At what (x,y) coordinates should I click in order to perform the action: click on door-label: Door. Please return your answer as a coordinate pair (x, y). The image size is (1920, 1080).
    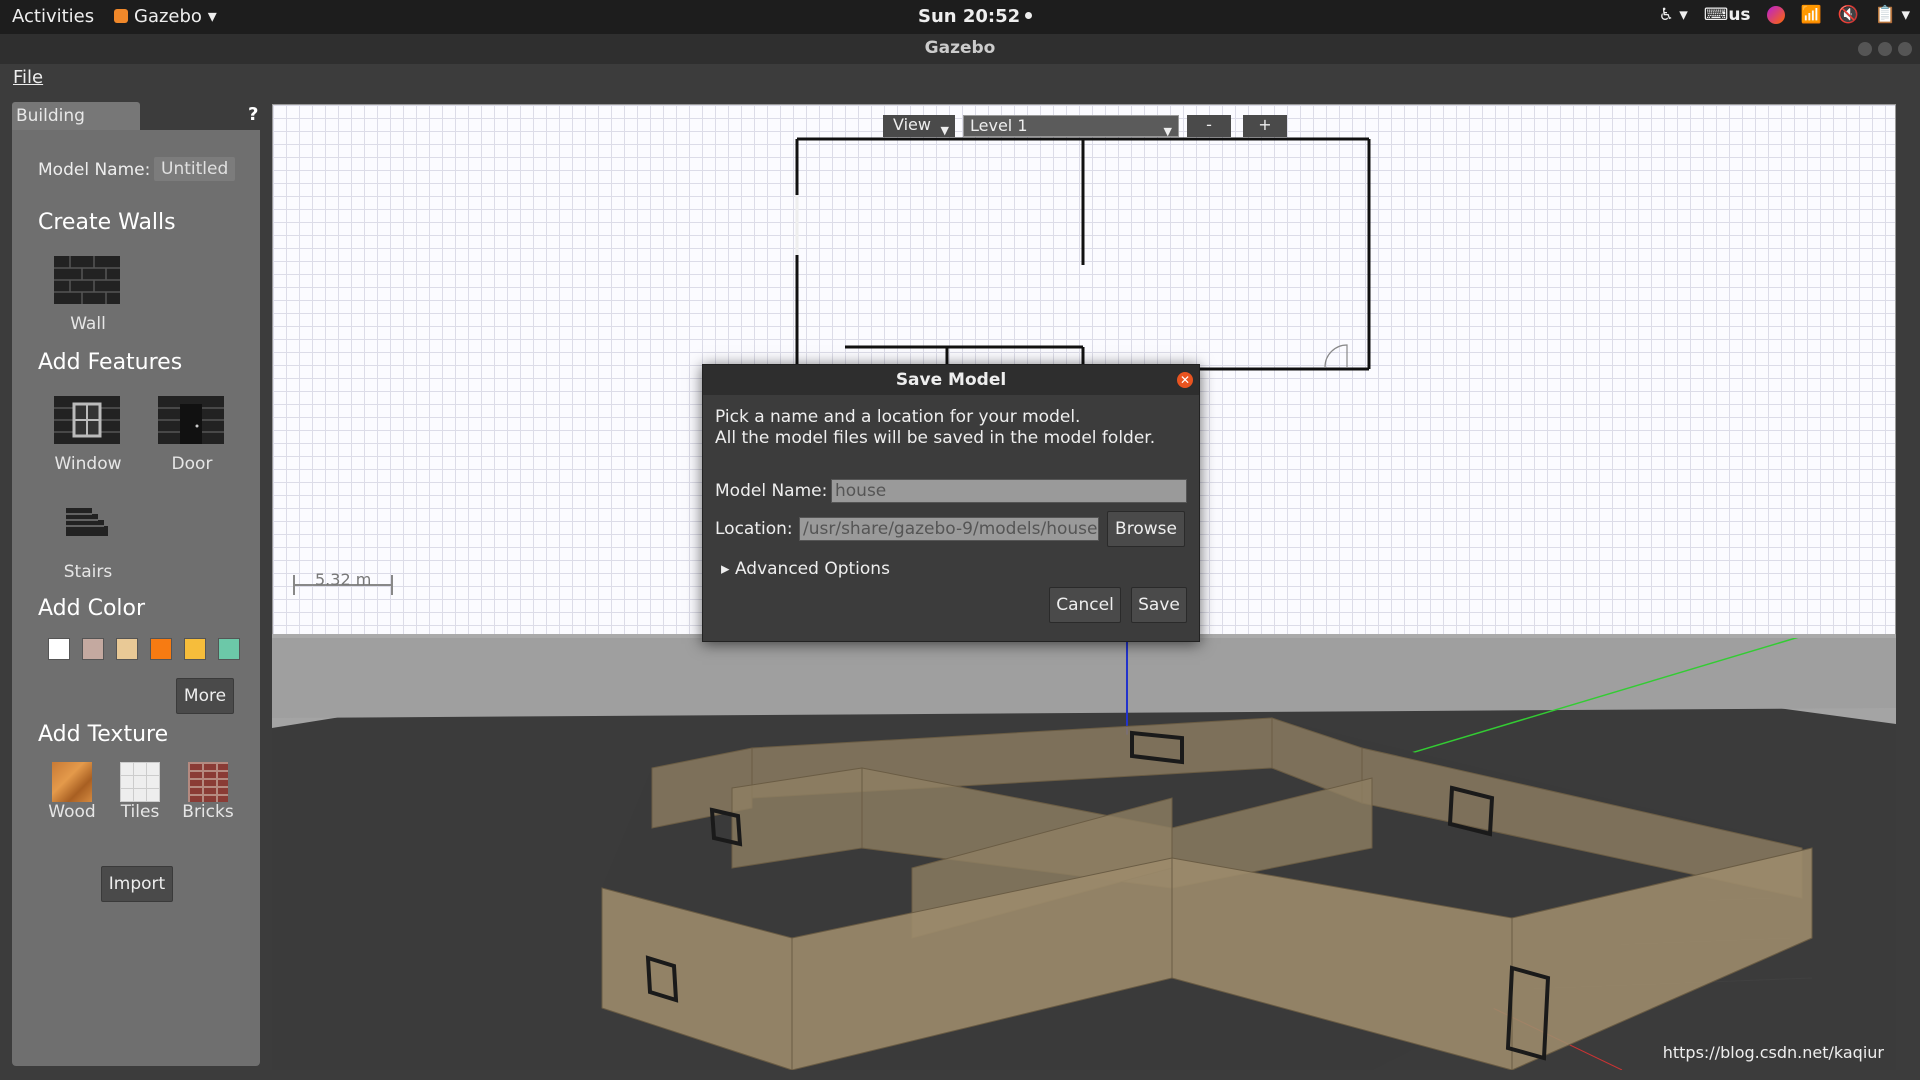
    Looking at the image, I should click on (192, 464).